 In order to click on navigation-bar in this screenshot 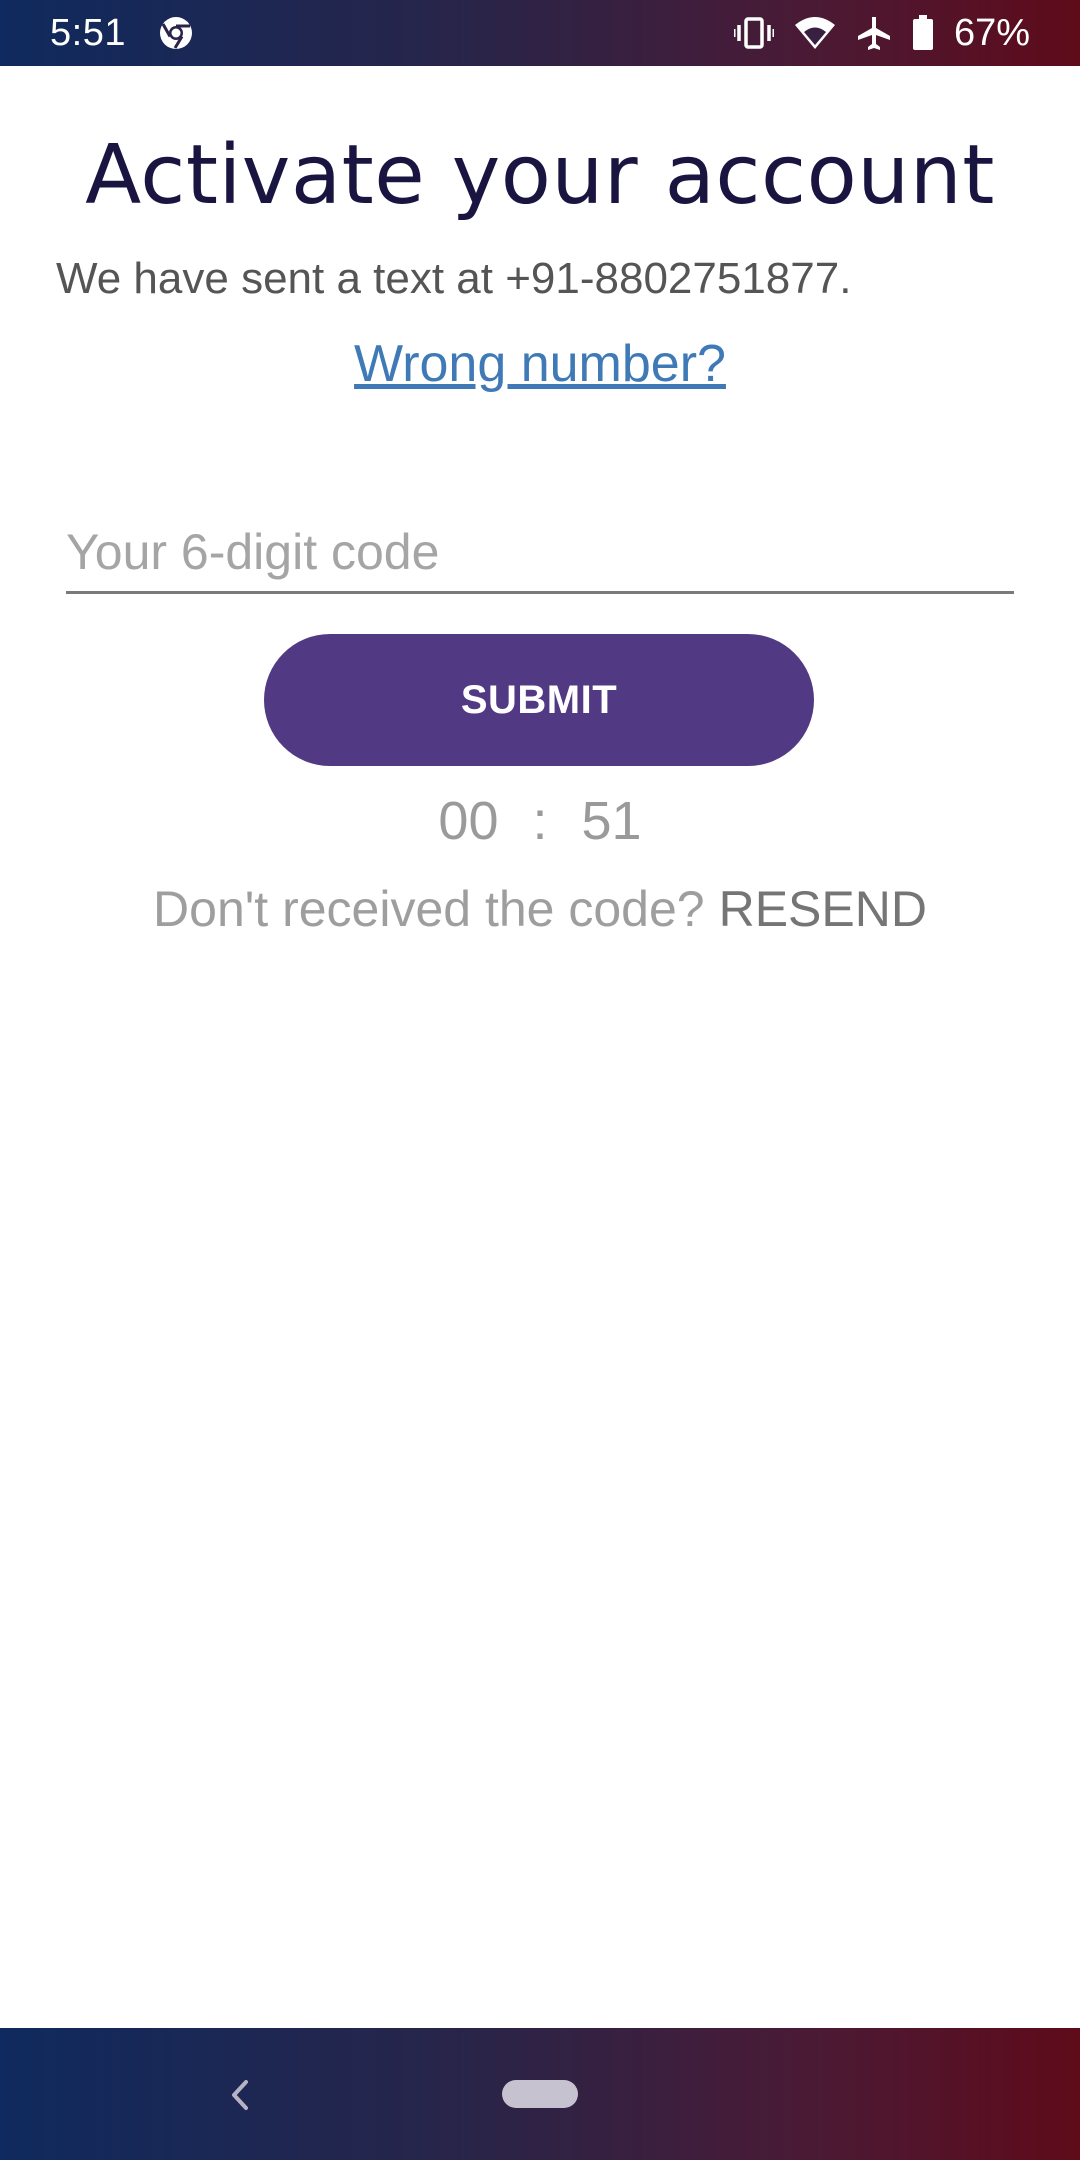, I will do `click(540, 2094)`.